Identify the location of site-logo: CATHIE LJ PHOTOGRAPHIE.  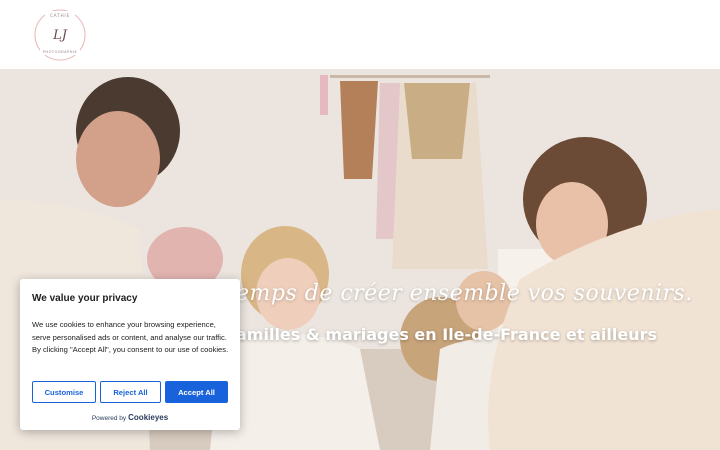
(60, 35).